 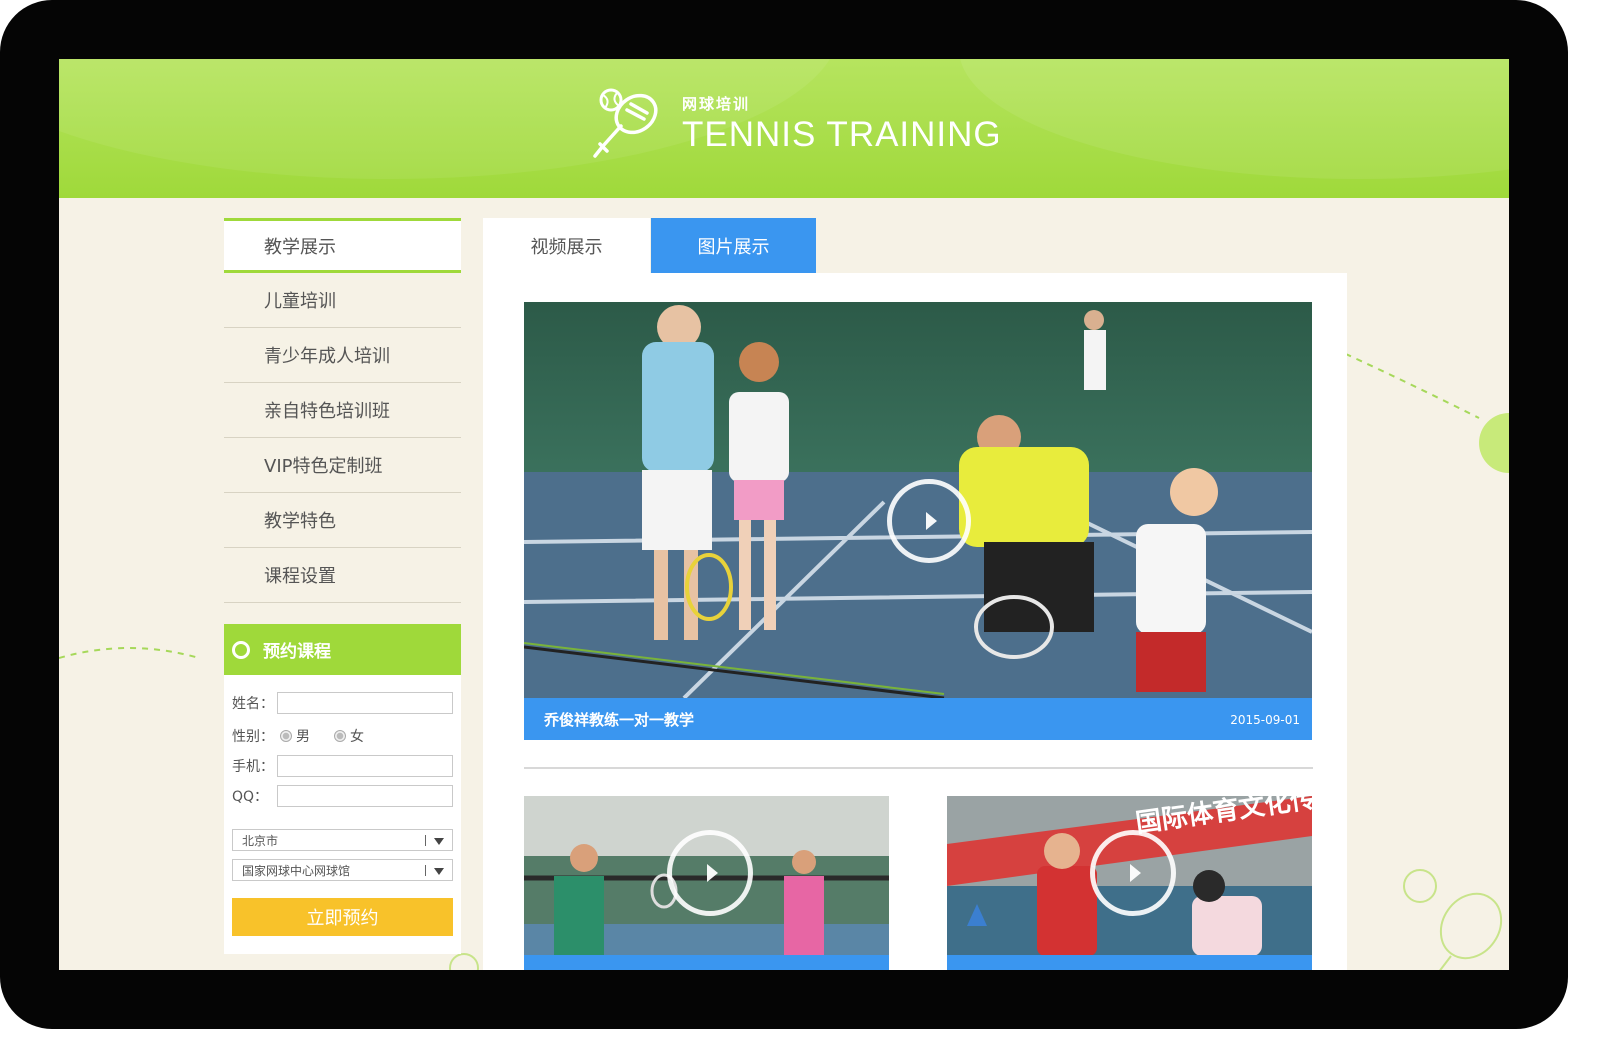 What do you see at coordinates (253, 767) in the screenshot?
I see `phone-label: 手机：` at bounding box center [253, 767].